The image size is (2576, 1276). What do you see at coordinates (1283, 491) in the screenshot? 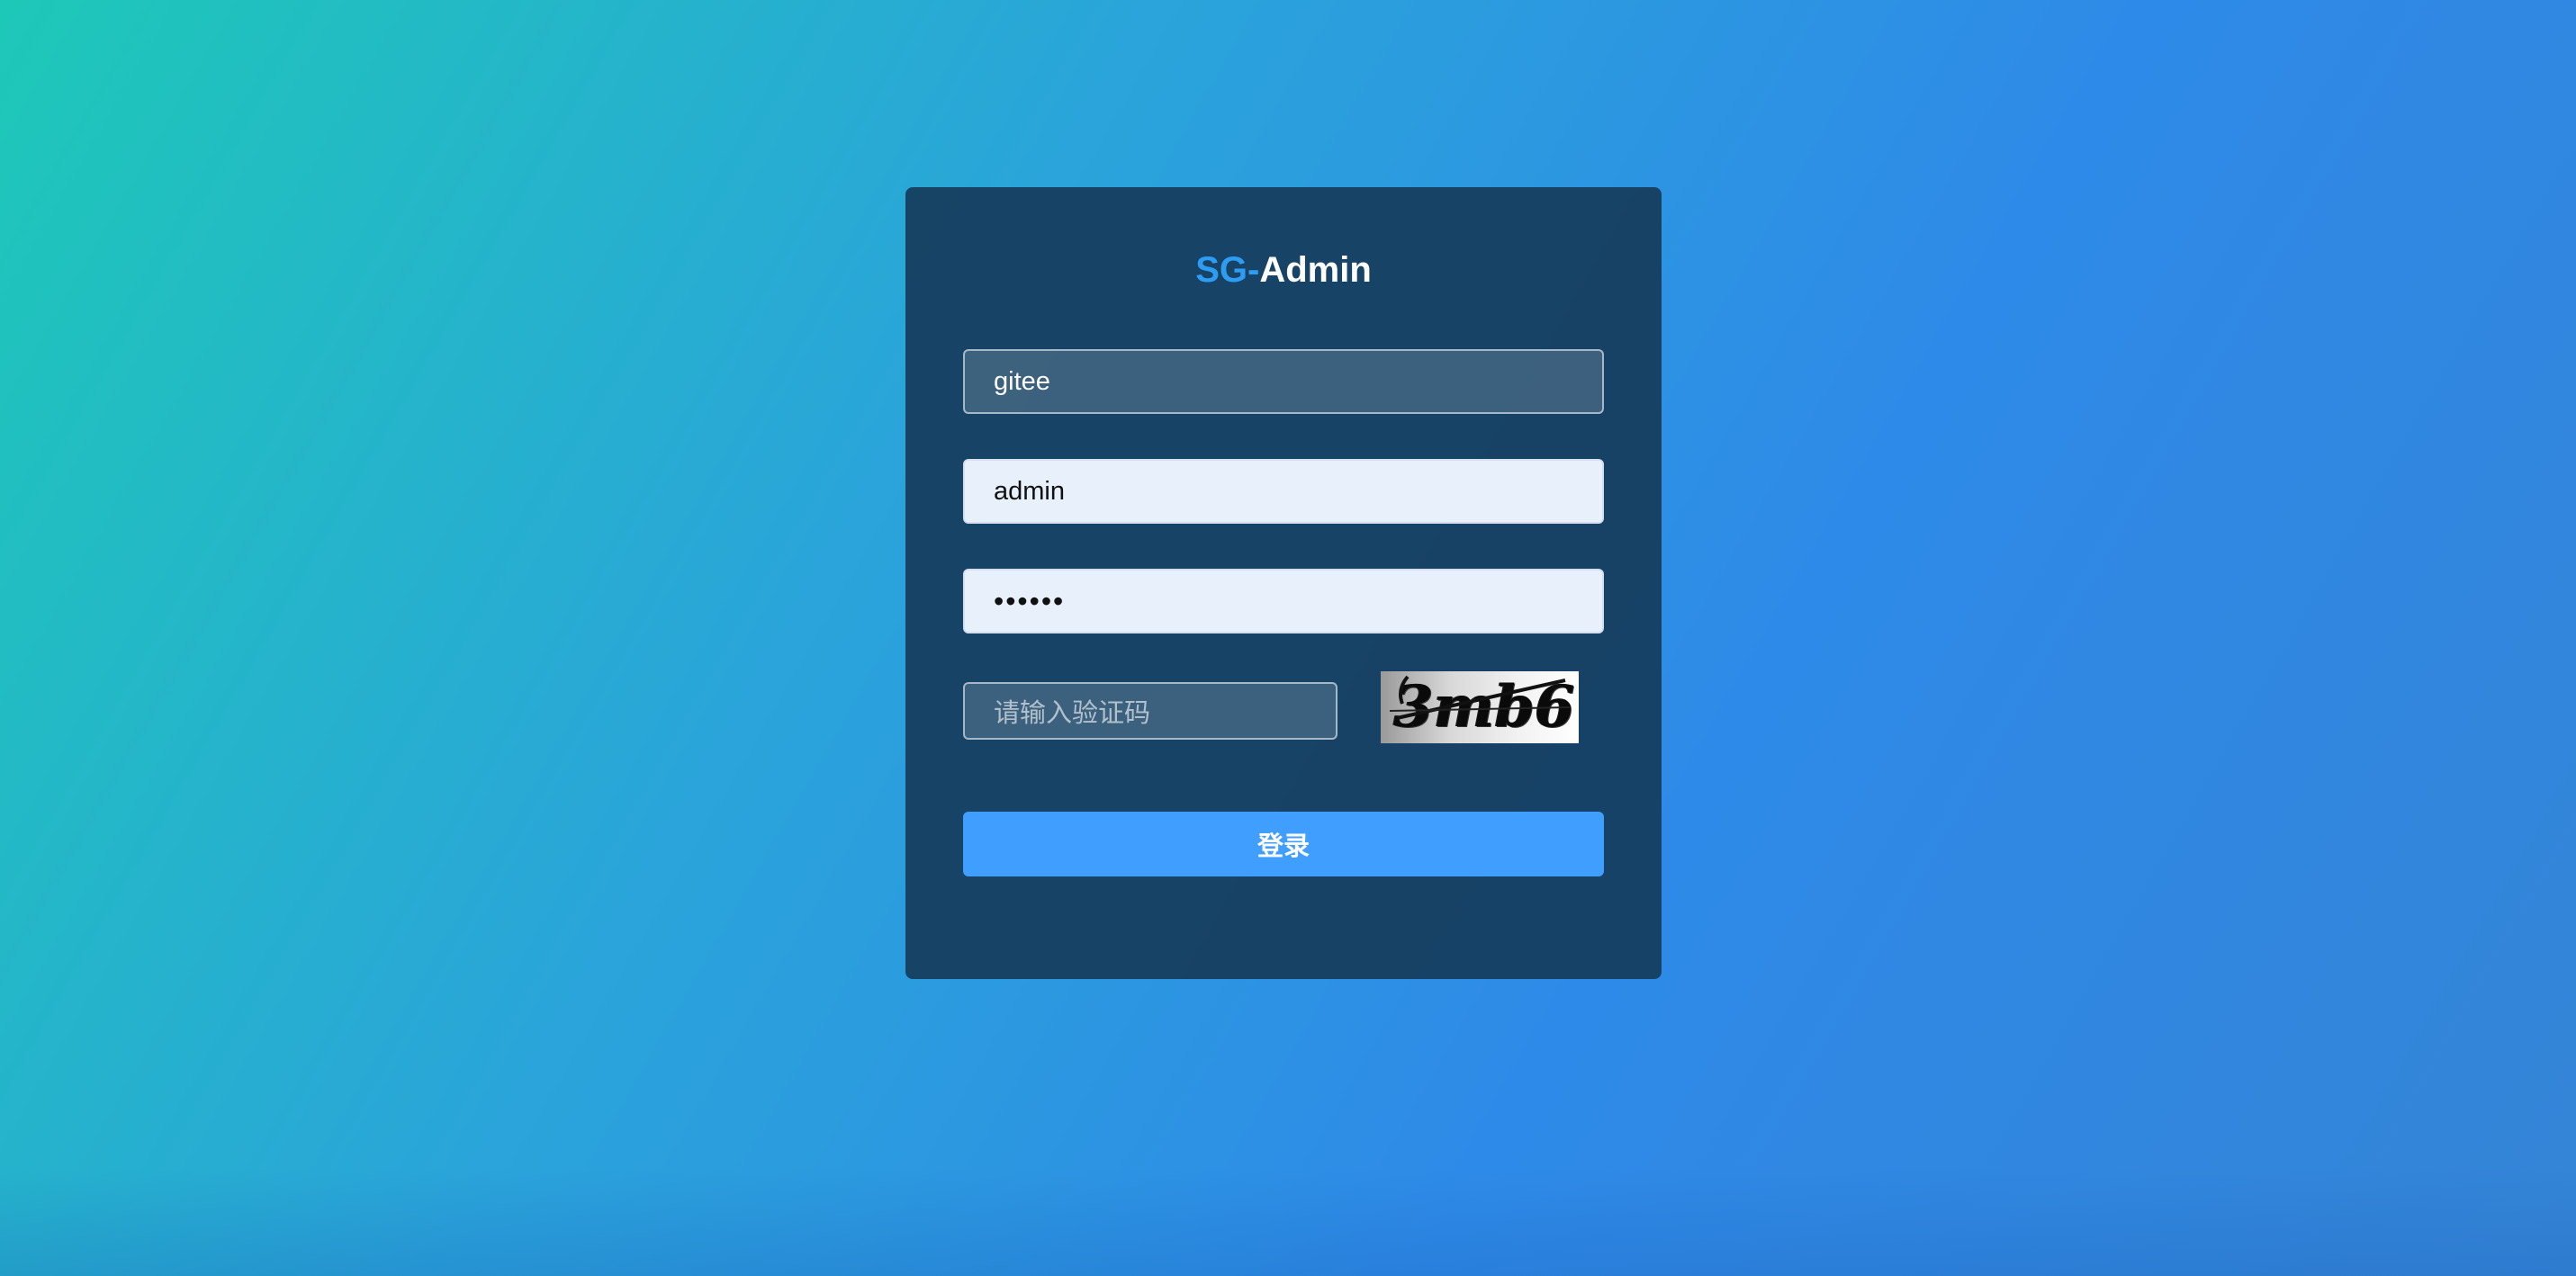
I see `username-input: admin` at bounding box center [1283, 491].